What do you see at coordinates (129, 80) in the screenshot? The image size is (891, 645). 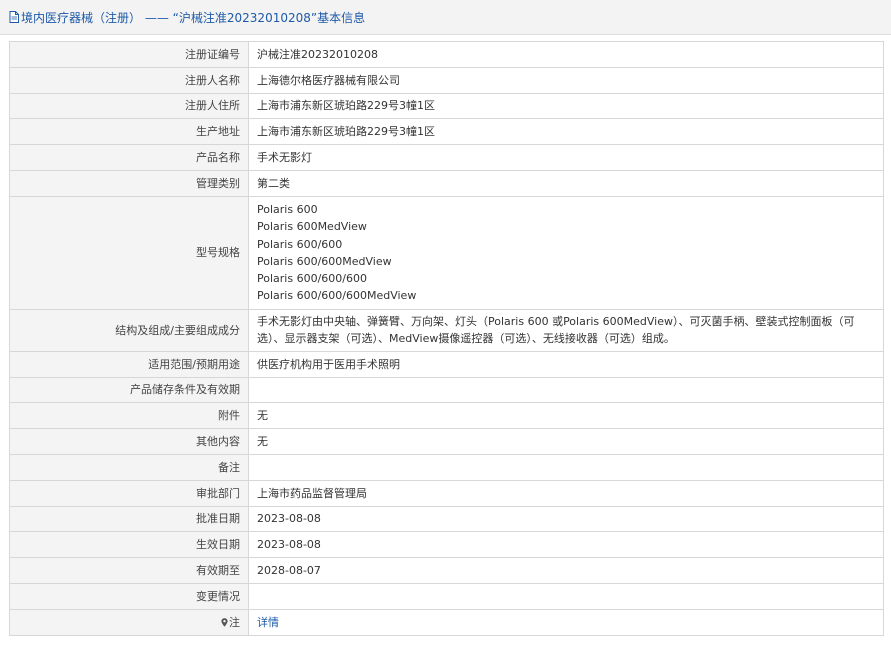 I see `field-label: 注册人名称` at bounding box center [129, 80].